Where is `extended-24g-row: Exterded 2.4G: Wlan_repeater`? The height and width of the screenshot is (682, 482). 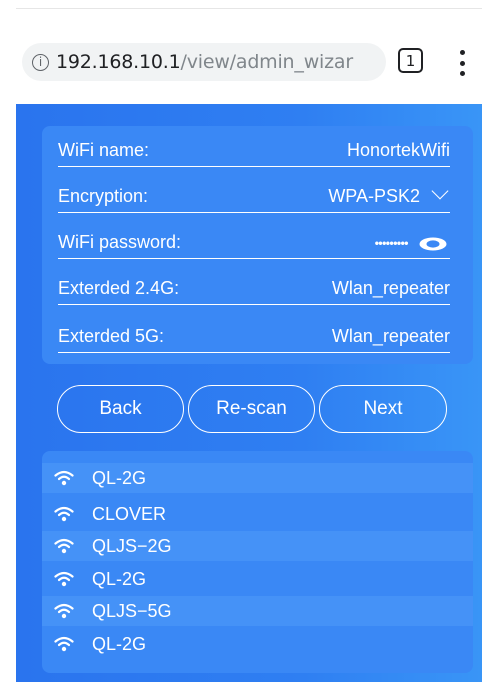
extended-24g-row: Exterded 2.4G: Wlan_repeater is located at coordinates (254, 286).